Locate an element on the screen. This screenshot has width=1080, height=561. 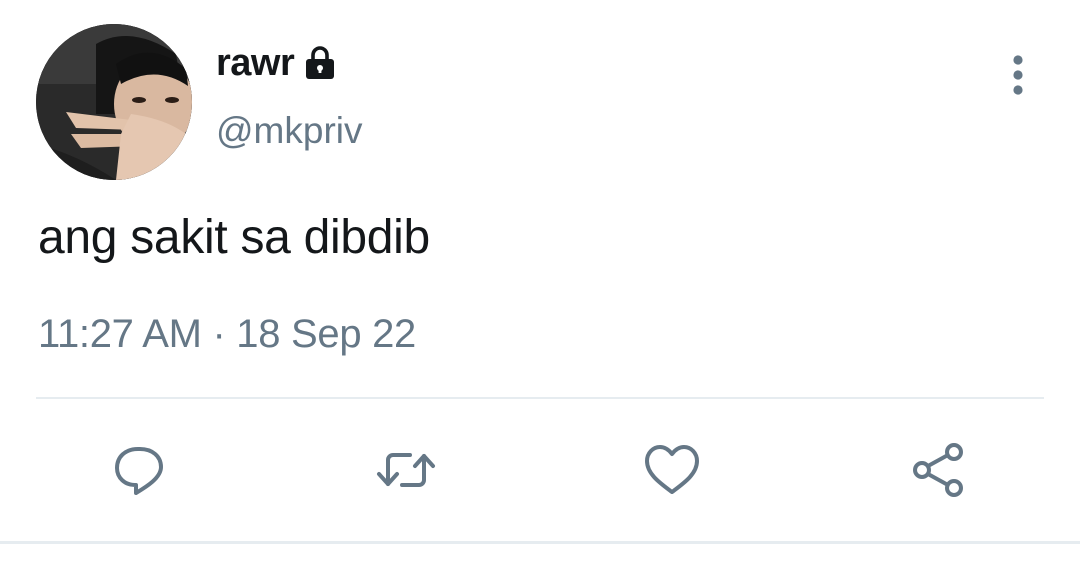
display-name: rawr is located at coordinates (255, 63).